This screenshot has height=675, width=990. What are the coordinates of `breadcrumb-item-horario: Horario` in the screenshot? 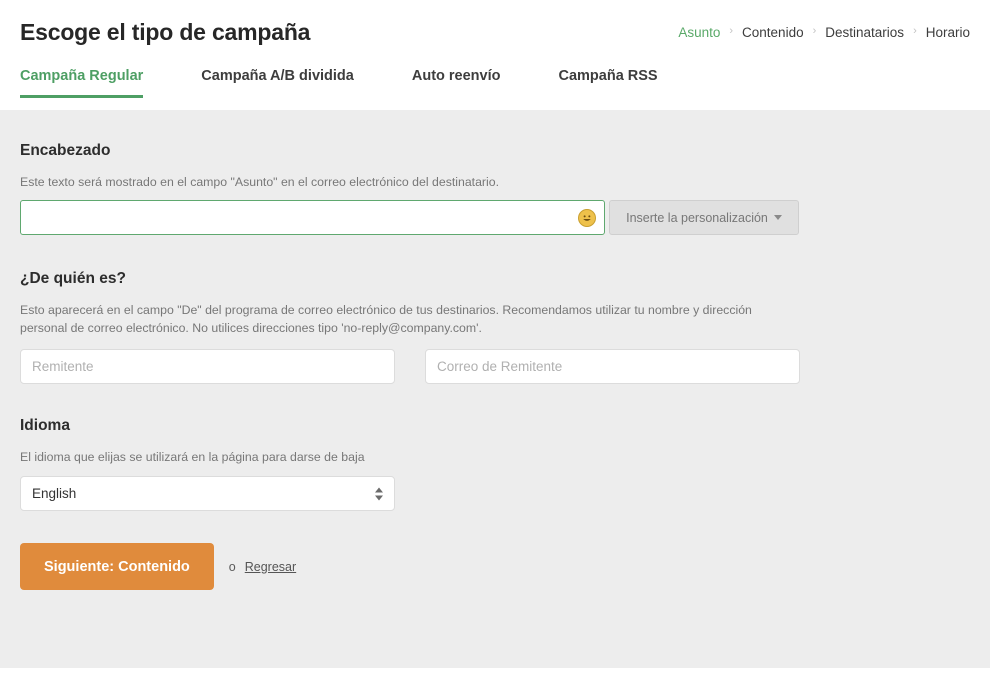 It's located at (948, 32).